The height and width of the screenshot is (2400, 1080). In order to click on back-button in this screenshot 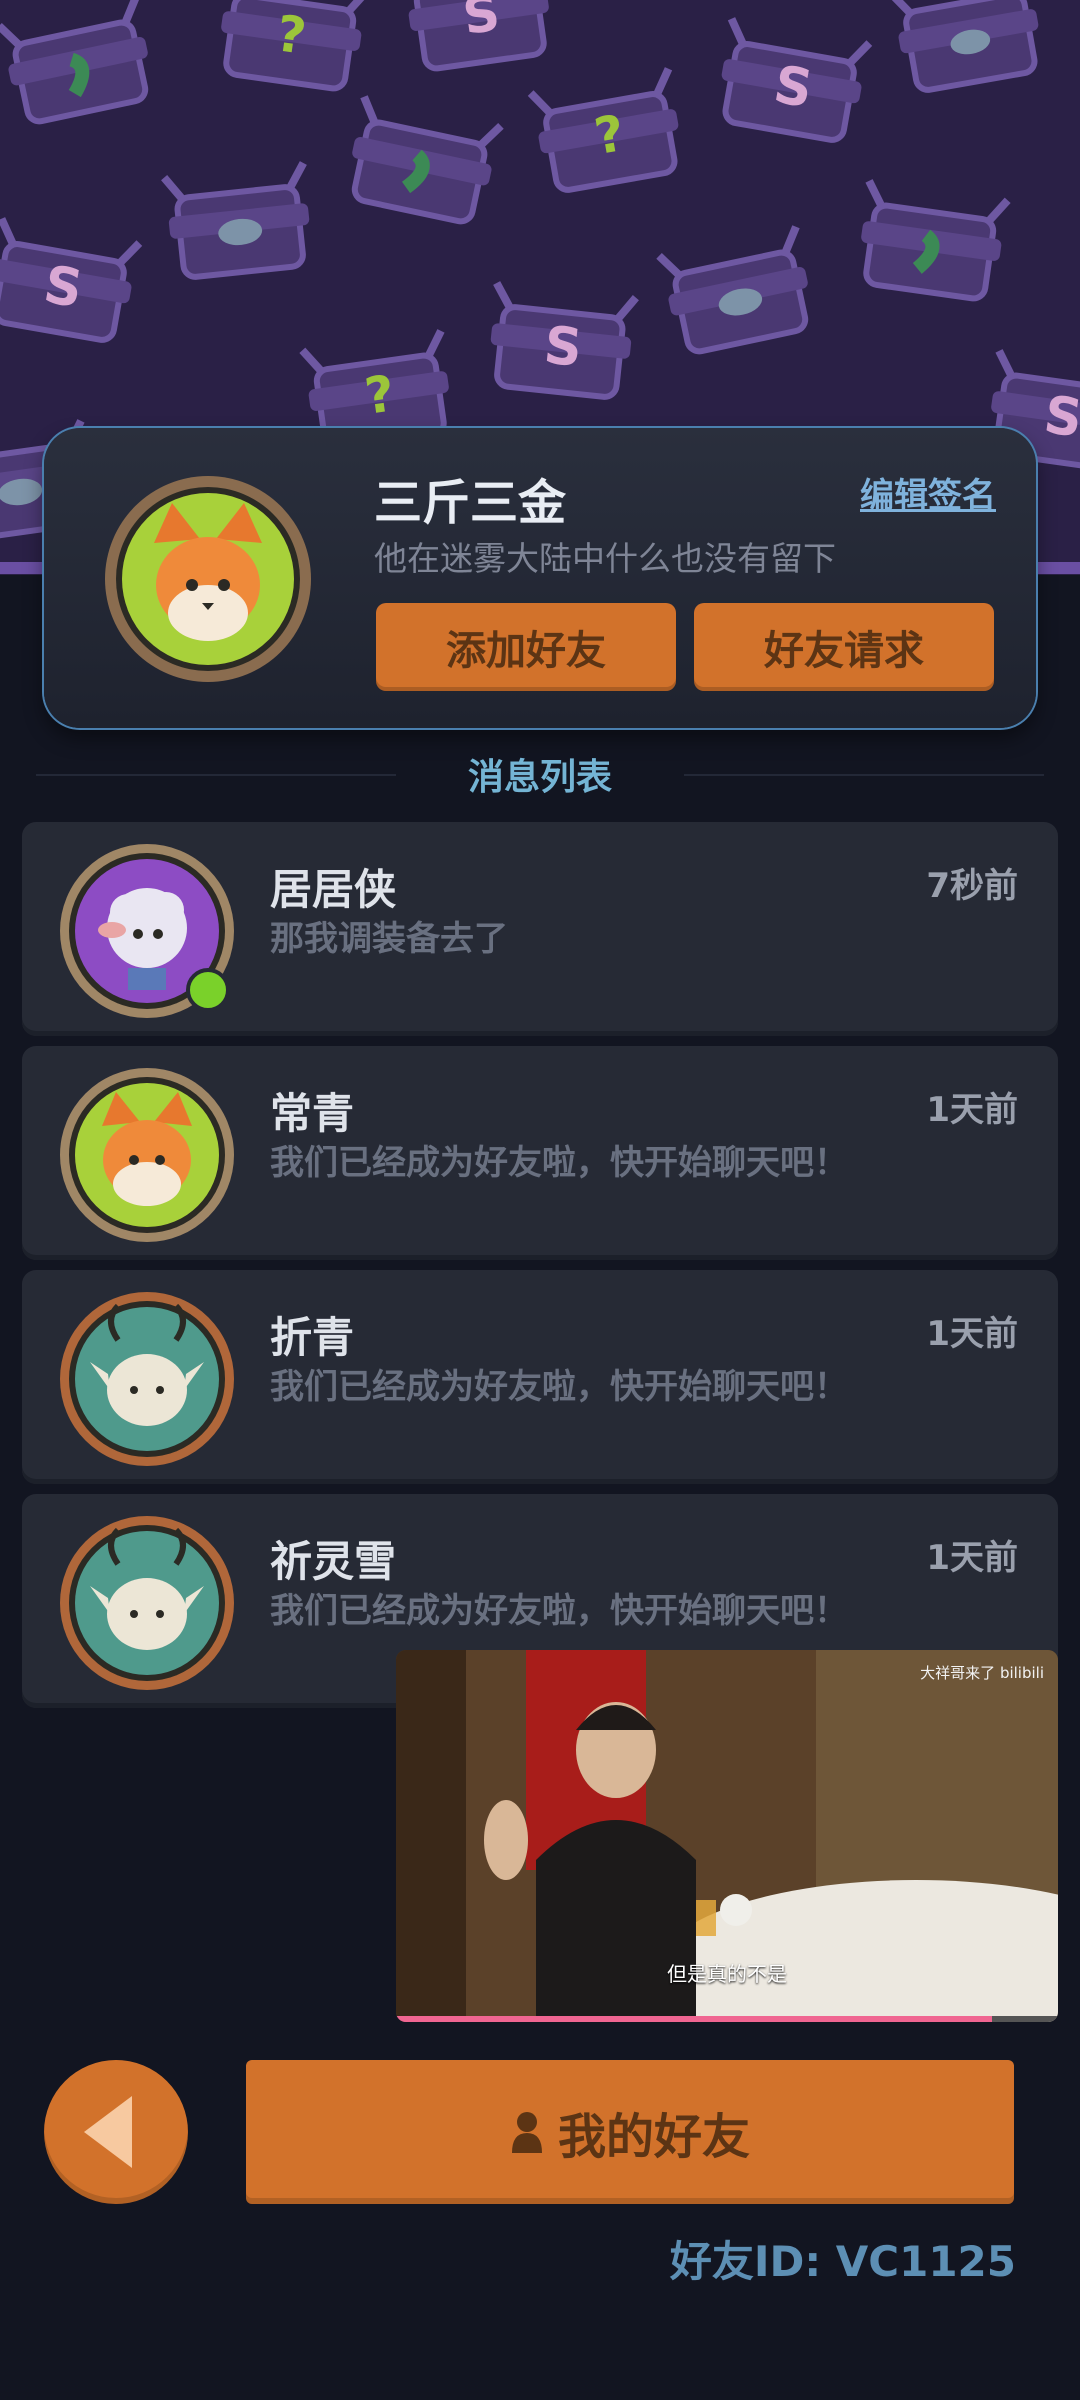, I will do `click(116, 2132)`.